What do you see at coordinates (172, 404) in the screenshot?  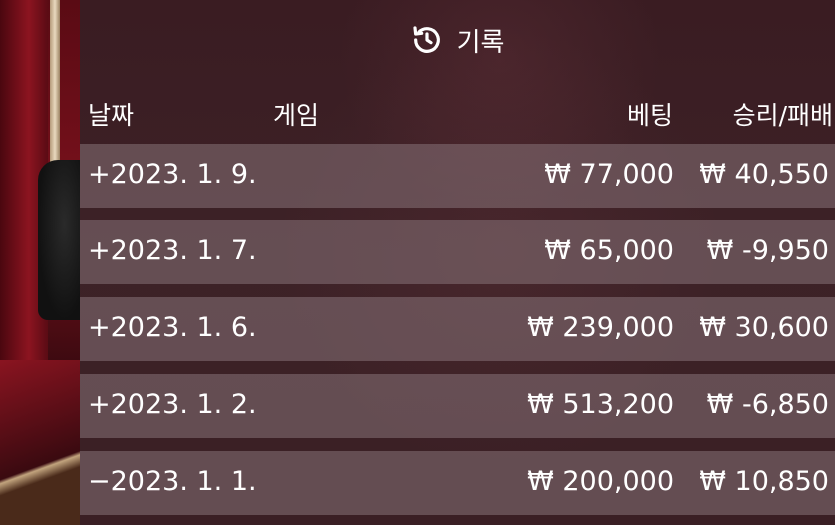 I see `row-date: +2023. 1. 2.` at bounding box center [172, 404].